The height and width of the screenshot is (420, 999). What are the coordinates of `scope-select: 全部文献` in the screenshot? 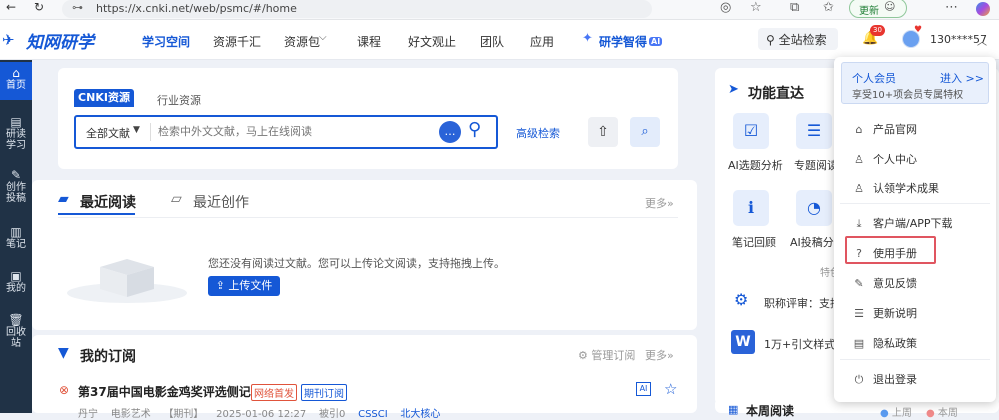 It's located at (108, 133).